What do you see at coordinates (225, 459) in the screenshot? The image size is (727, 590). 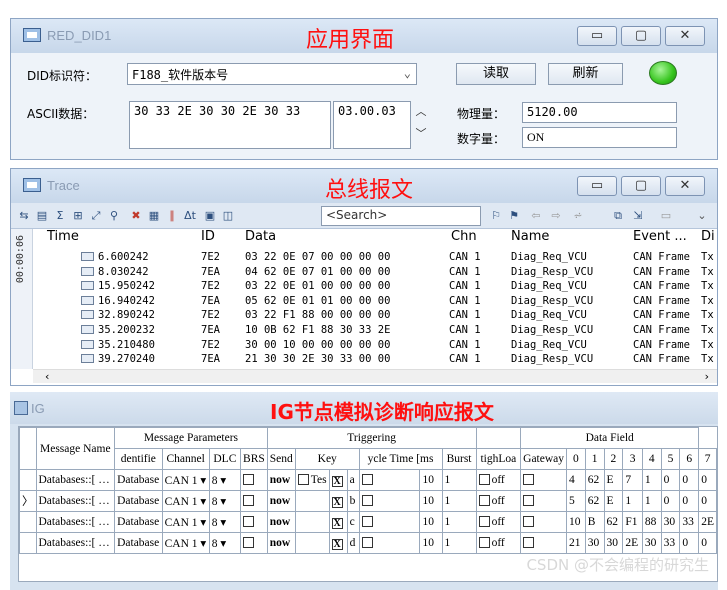 I see `col-dlc: DLC` at bounding box center [225, 459].